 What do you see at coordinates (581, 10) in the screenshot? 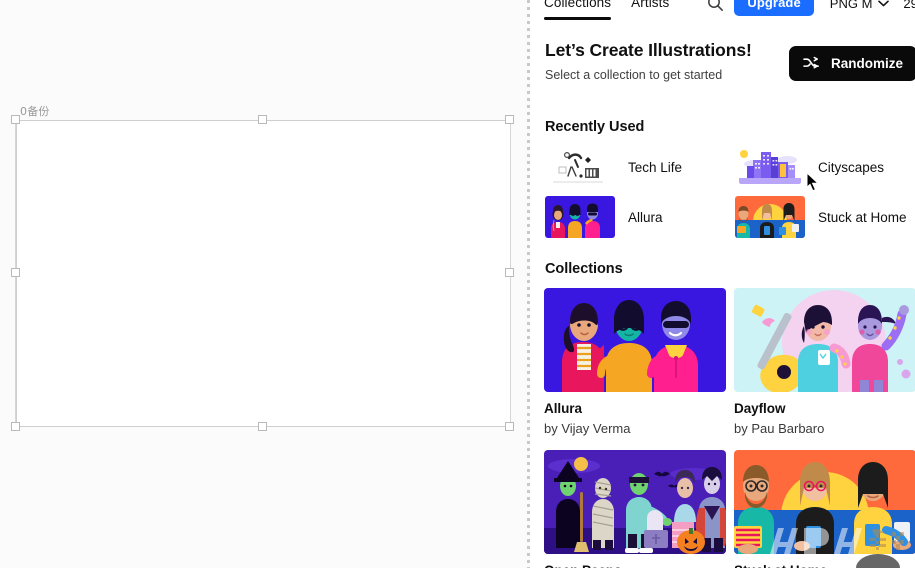
I see `tab-collections: Collections` at bounding box center [581, 10].